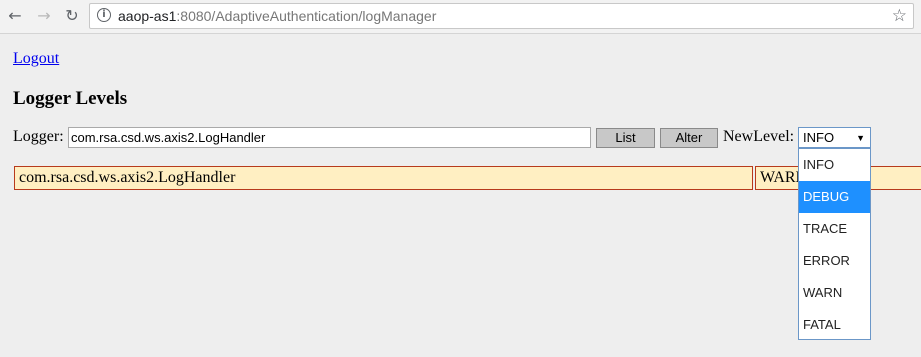  Describe the element at coordinates (70, 98) in the screenshot. I see `page-title: Logger Levels` at that location.